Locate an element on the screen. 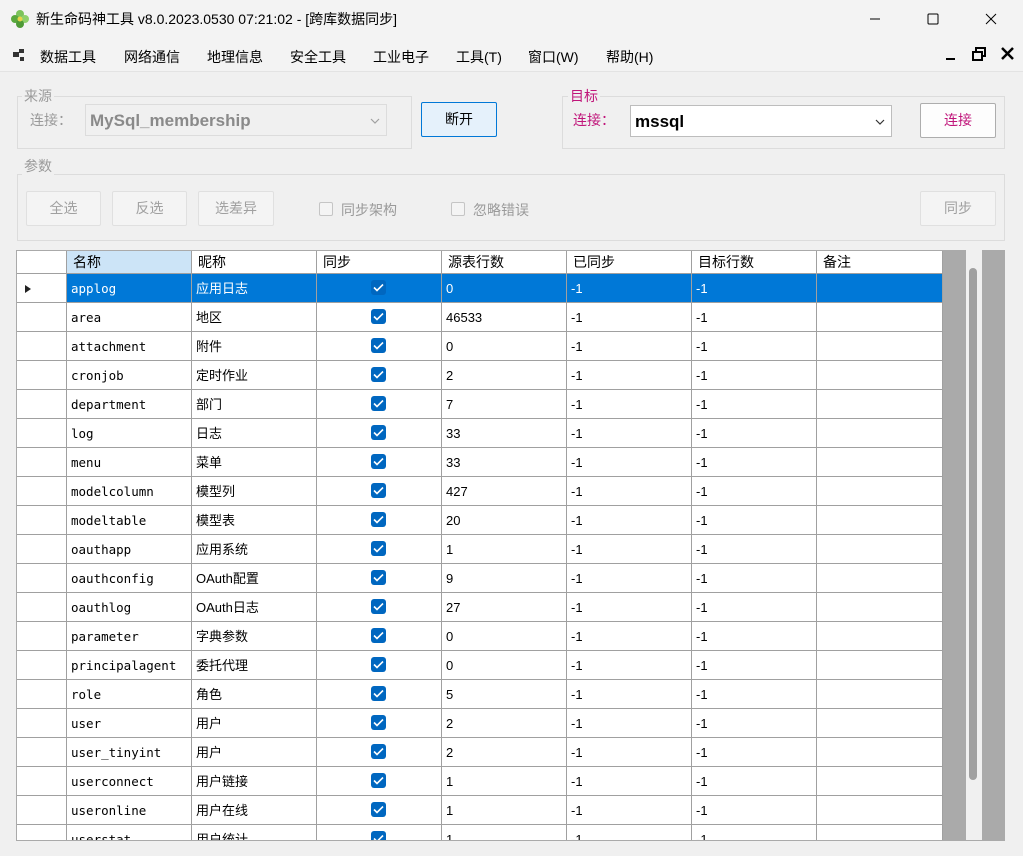 This screenshot has height=856, width=1023. cell-nick: 用户统计 is located at coordinates (254, 832).